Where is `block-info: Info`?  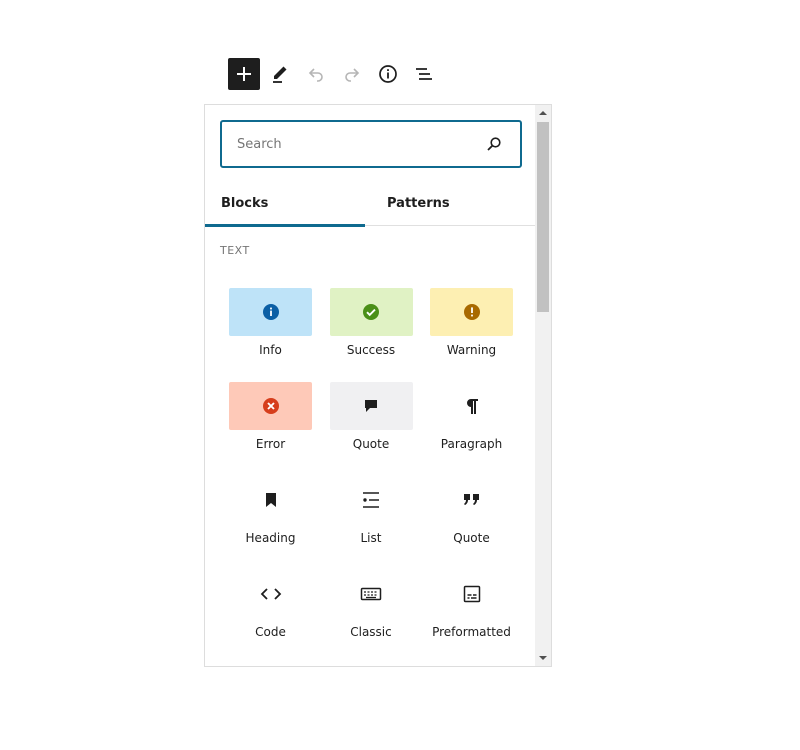 block-info: Info is located at coordinates (270, 335).